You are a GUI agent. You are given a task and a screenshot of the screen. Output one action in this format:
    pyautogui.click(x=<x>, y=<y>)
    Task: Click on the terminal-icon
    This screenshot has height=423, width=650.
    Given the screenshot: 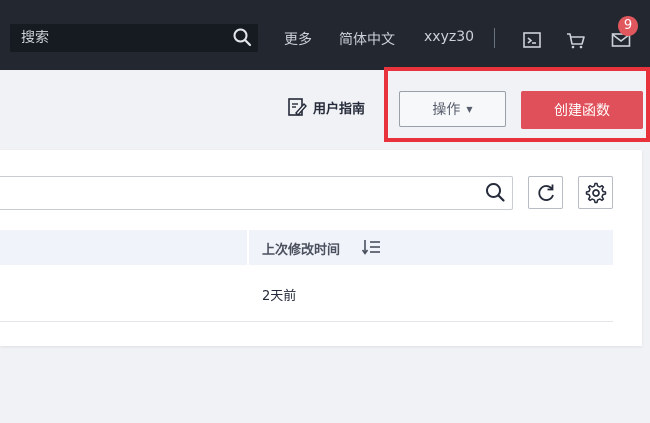 What is the action you would take?
    pyautogui.click(x=532, y=40)
    